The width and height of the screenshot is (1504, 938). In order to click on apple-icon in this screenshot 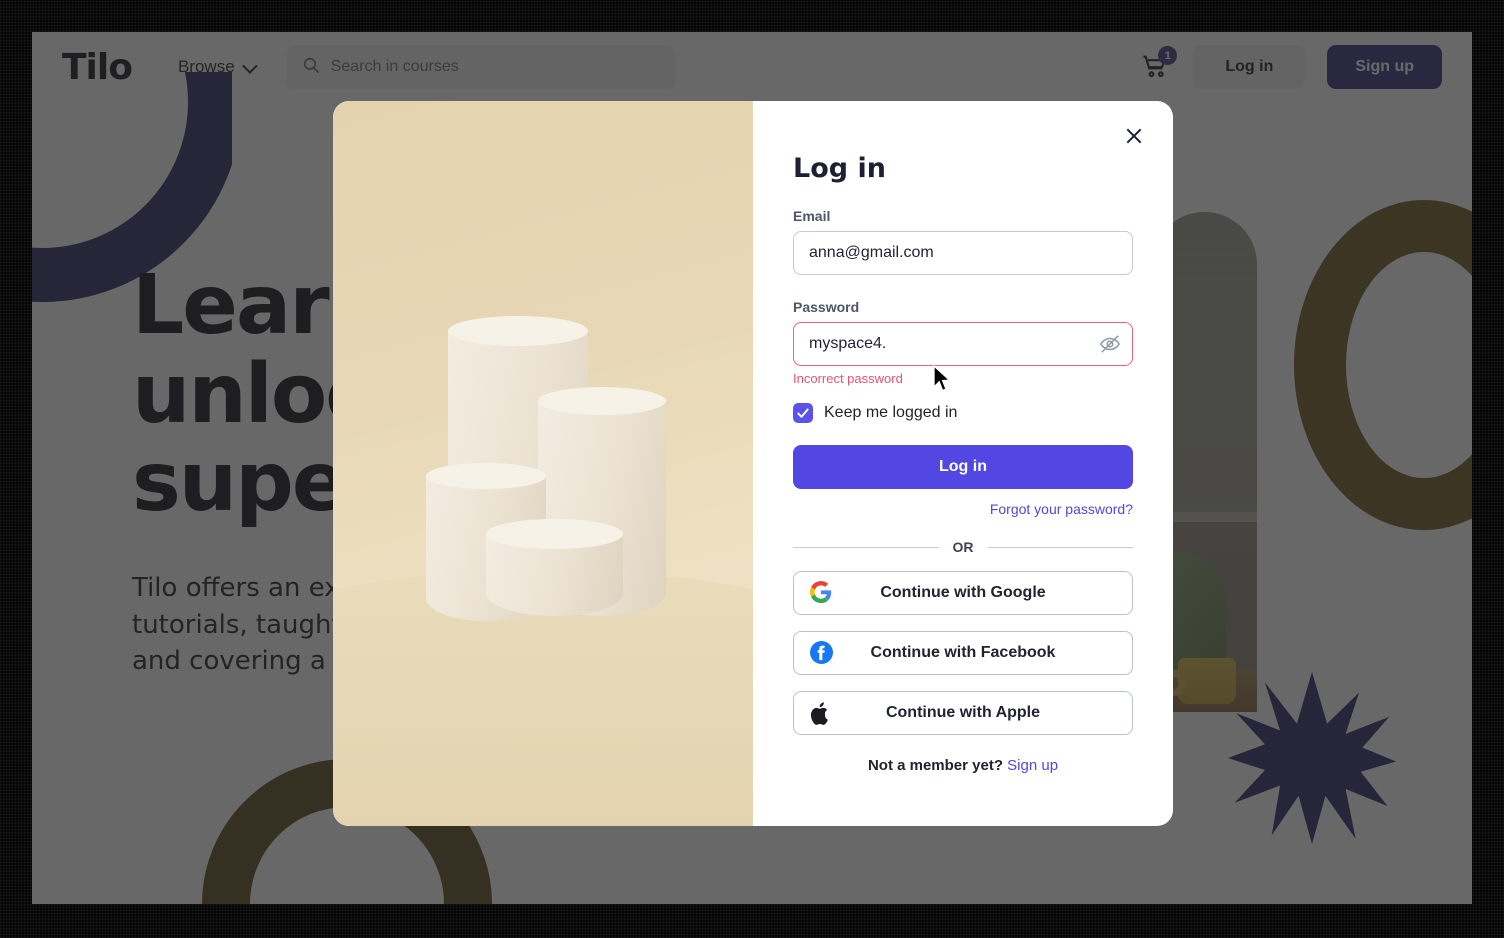, I will do `click(822, 713)`.